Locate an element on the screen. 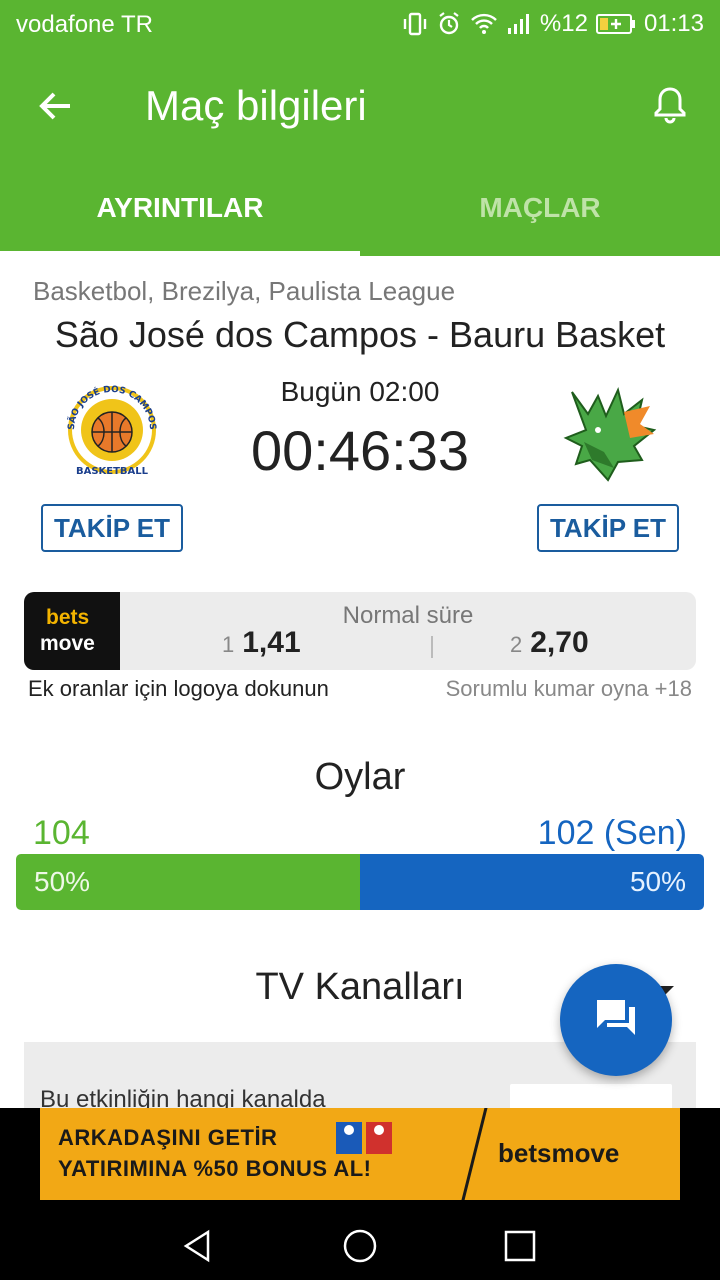  notification-bell-icon is located at coordinates (670, 104).